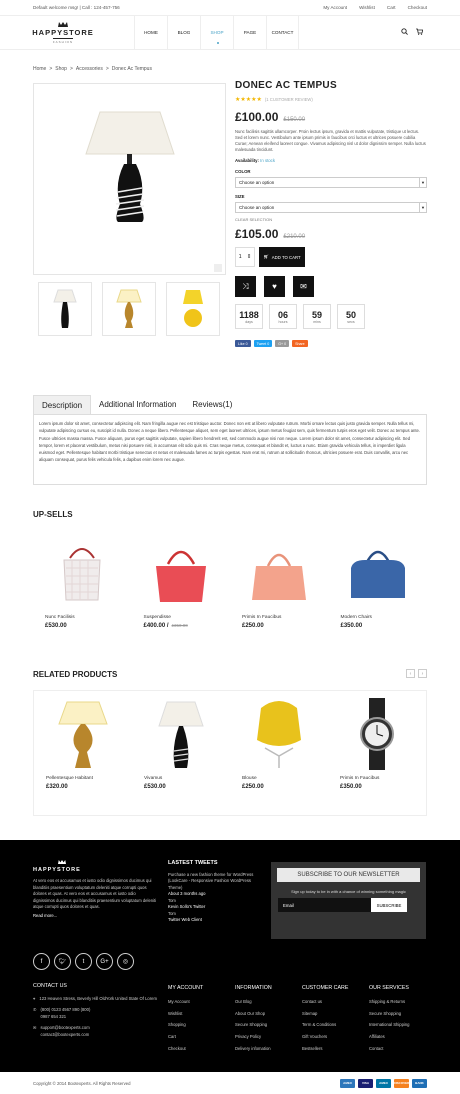 This screenshot has height=1094, width=460. Describe the element at coordinates (294, 237) in the screenshot. I see `variation-old-price: £210.00` at that location.